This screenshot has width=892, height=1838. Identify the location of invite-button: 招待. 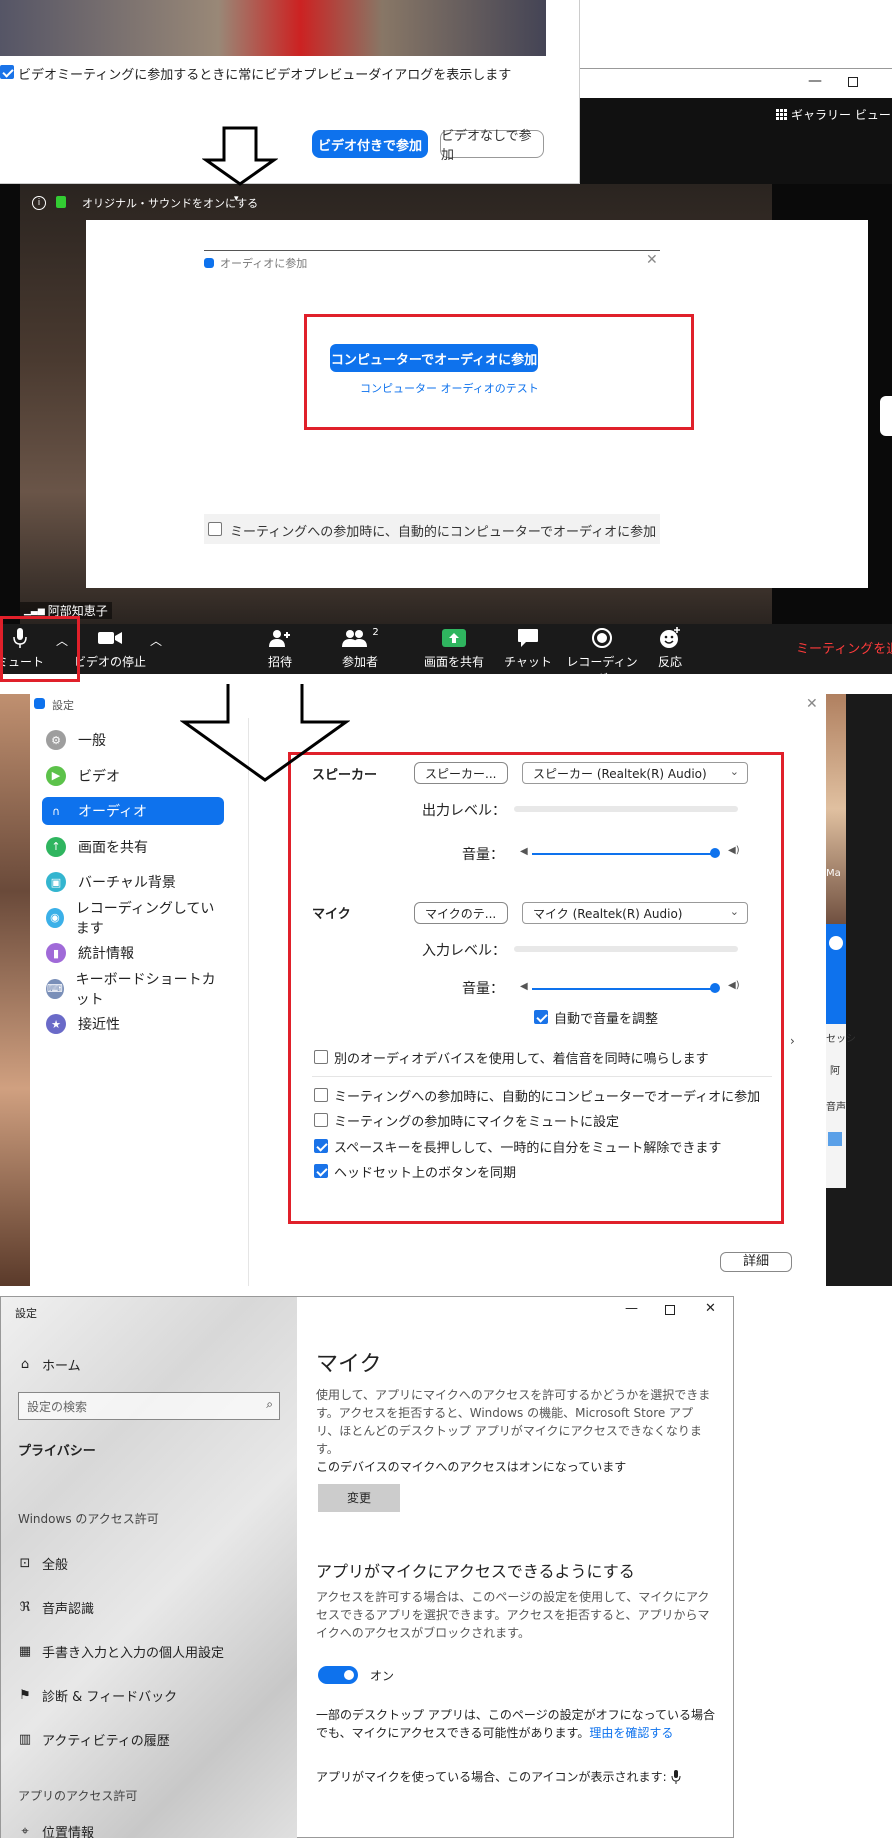
(280, 648).